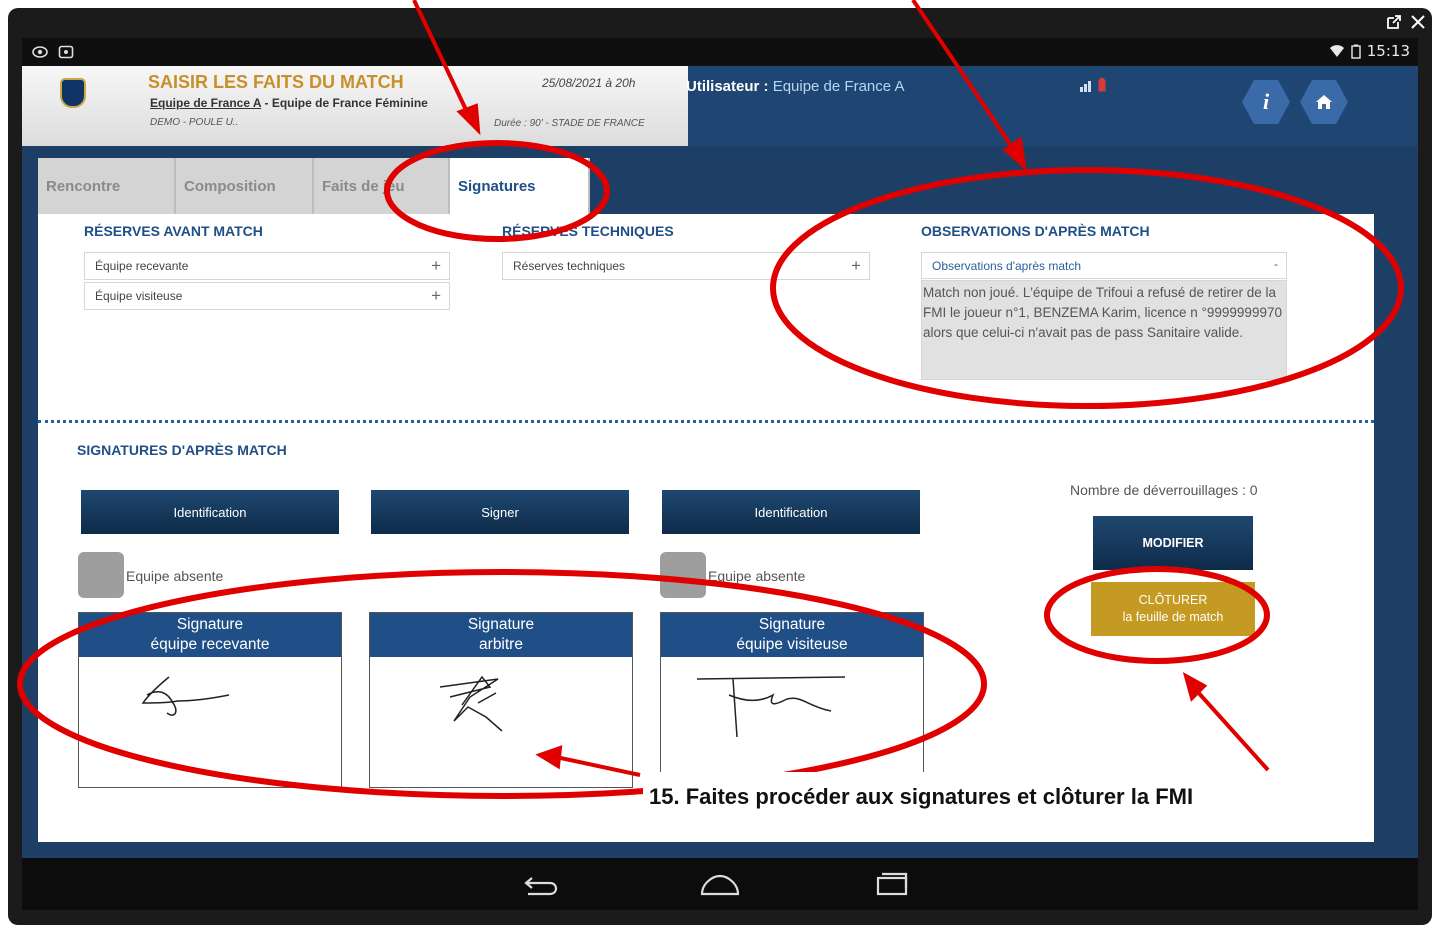 The image size is (1440, 933). Describe the element at coordinates (194, 122) in the screenshot. I see `competition-label: DEMO - POULE U..` at that location.